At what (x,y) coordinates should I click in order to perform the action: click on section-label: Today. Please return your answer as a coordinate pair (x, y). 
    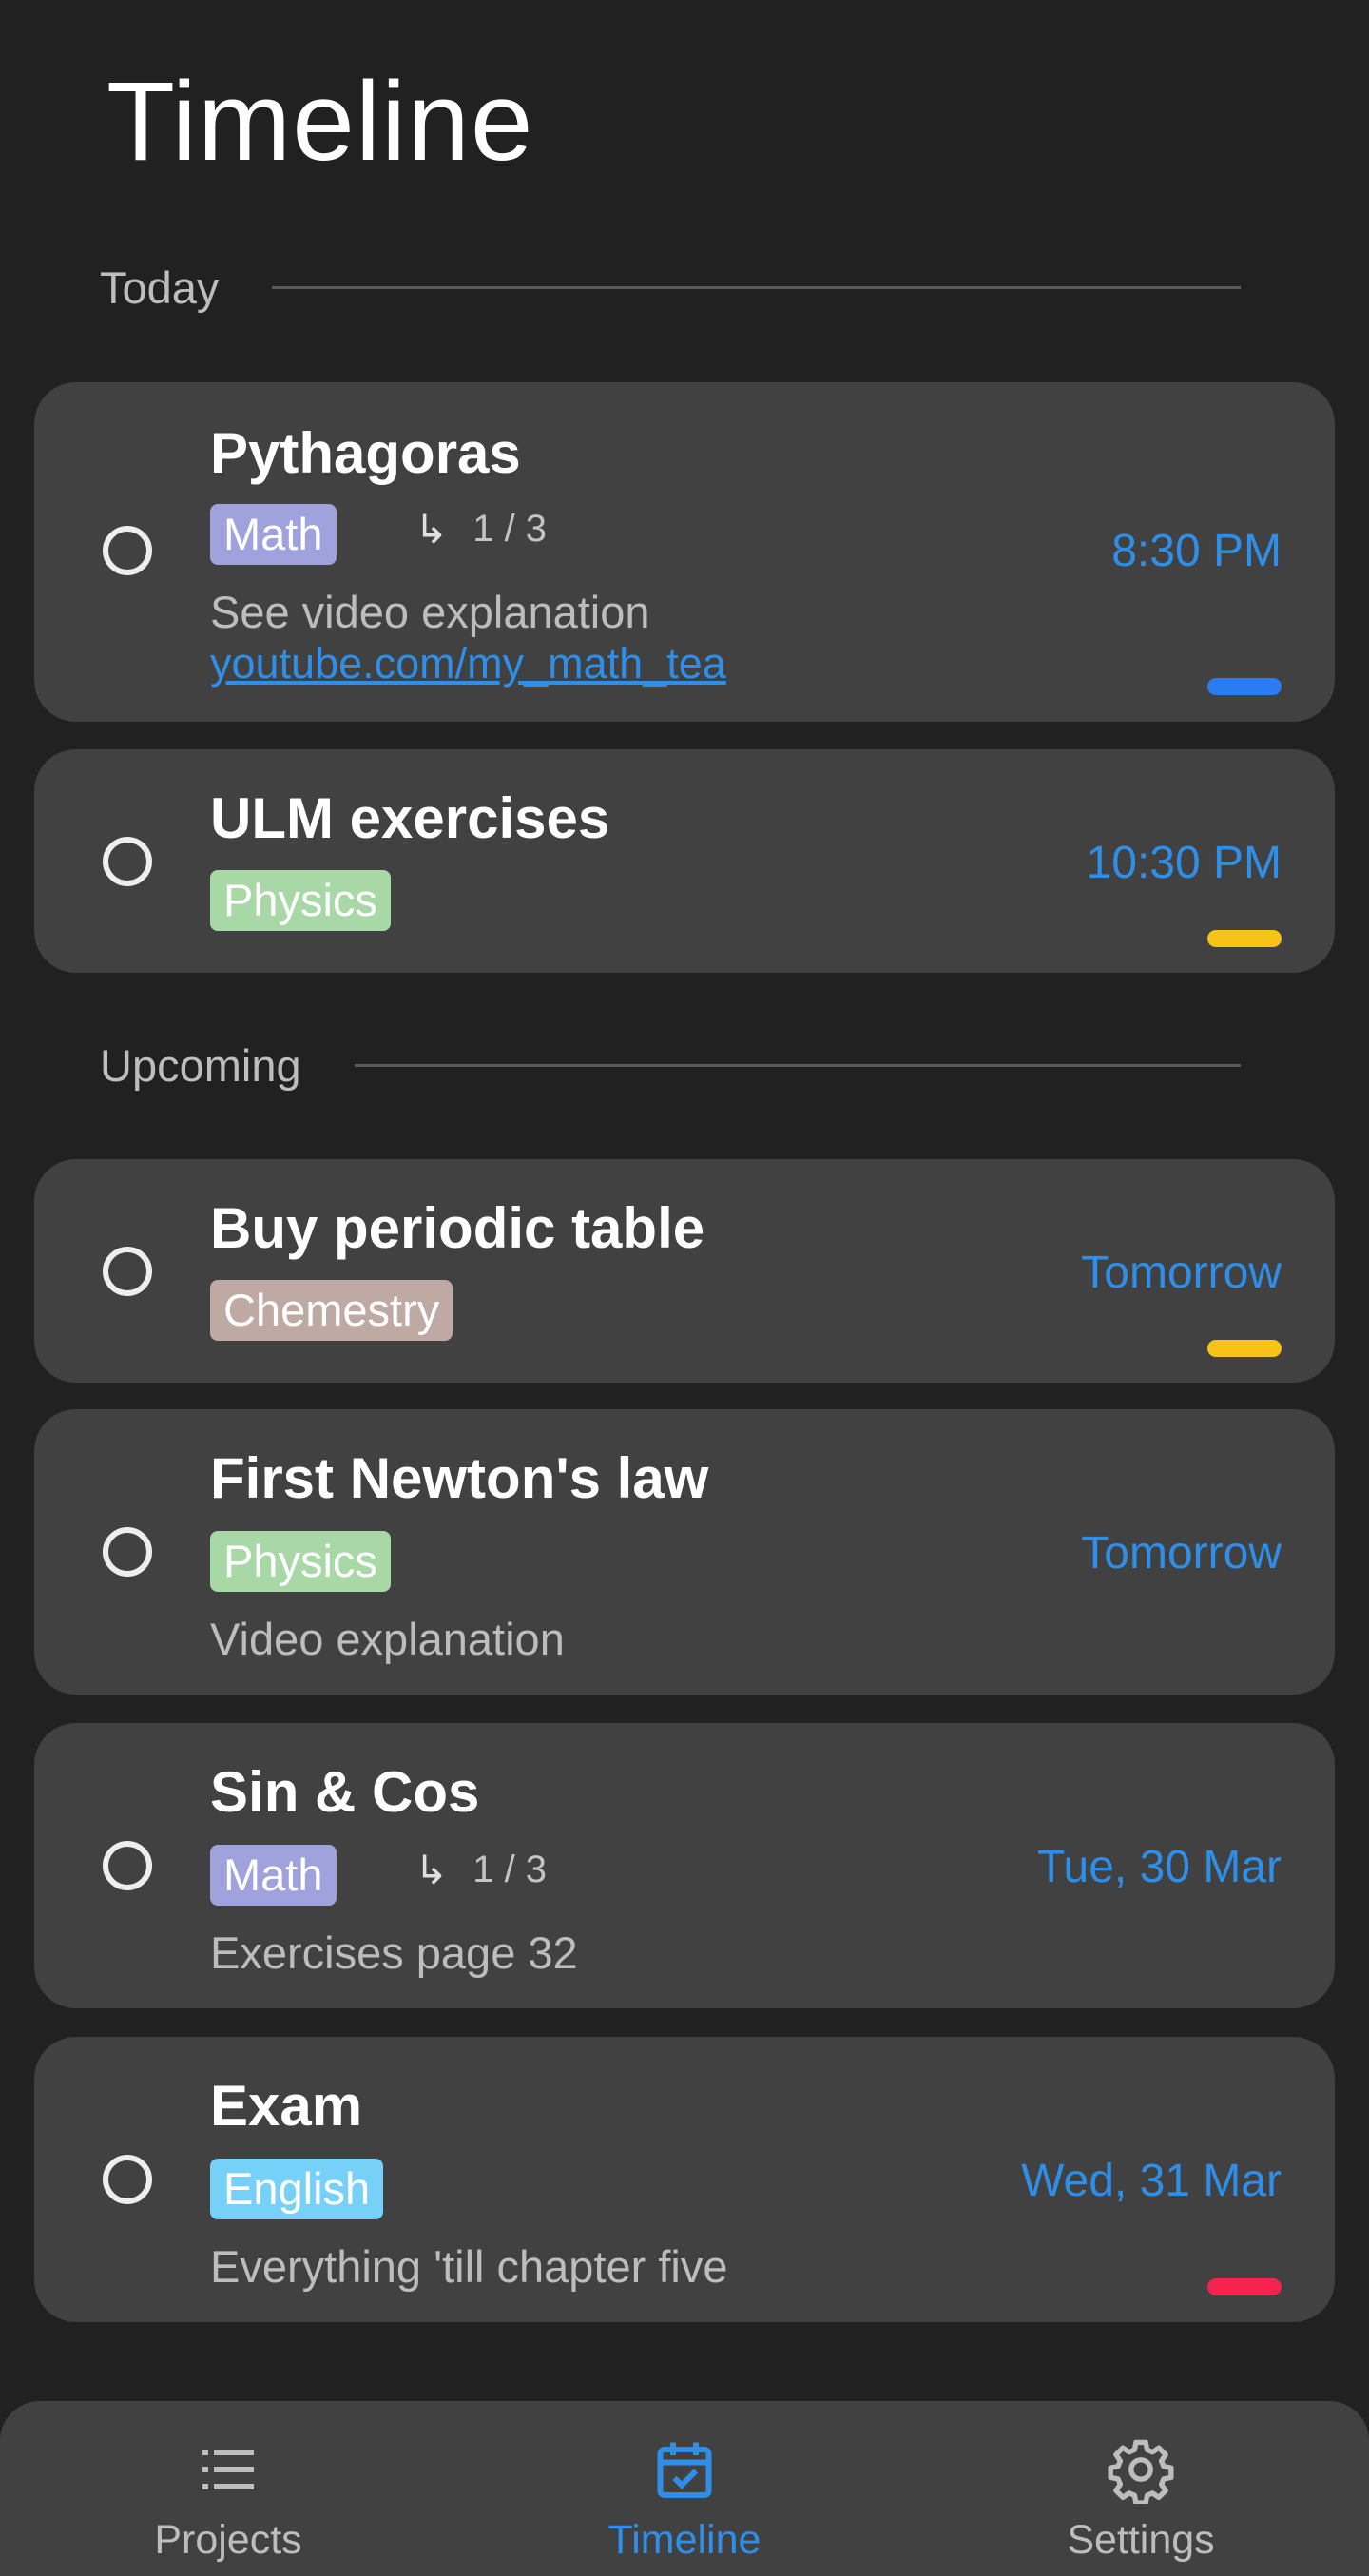
    Looking at the image, I should click on (160, 287).